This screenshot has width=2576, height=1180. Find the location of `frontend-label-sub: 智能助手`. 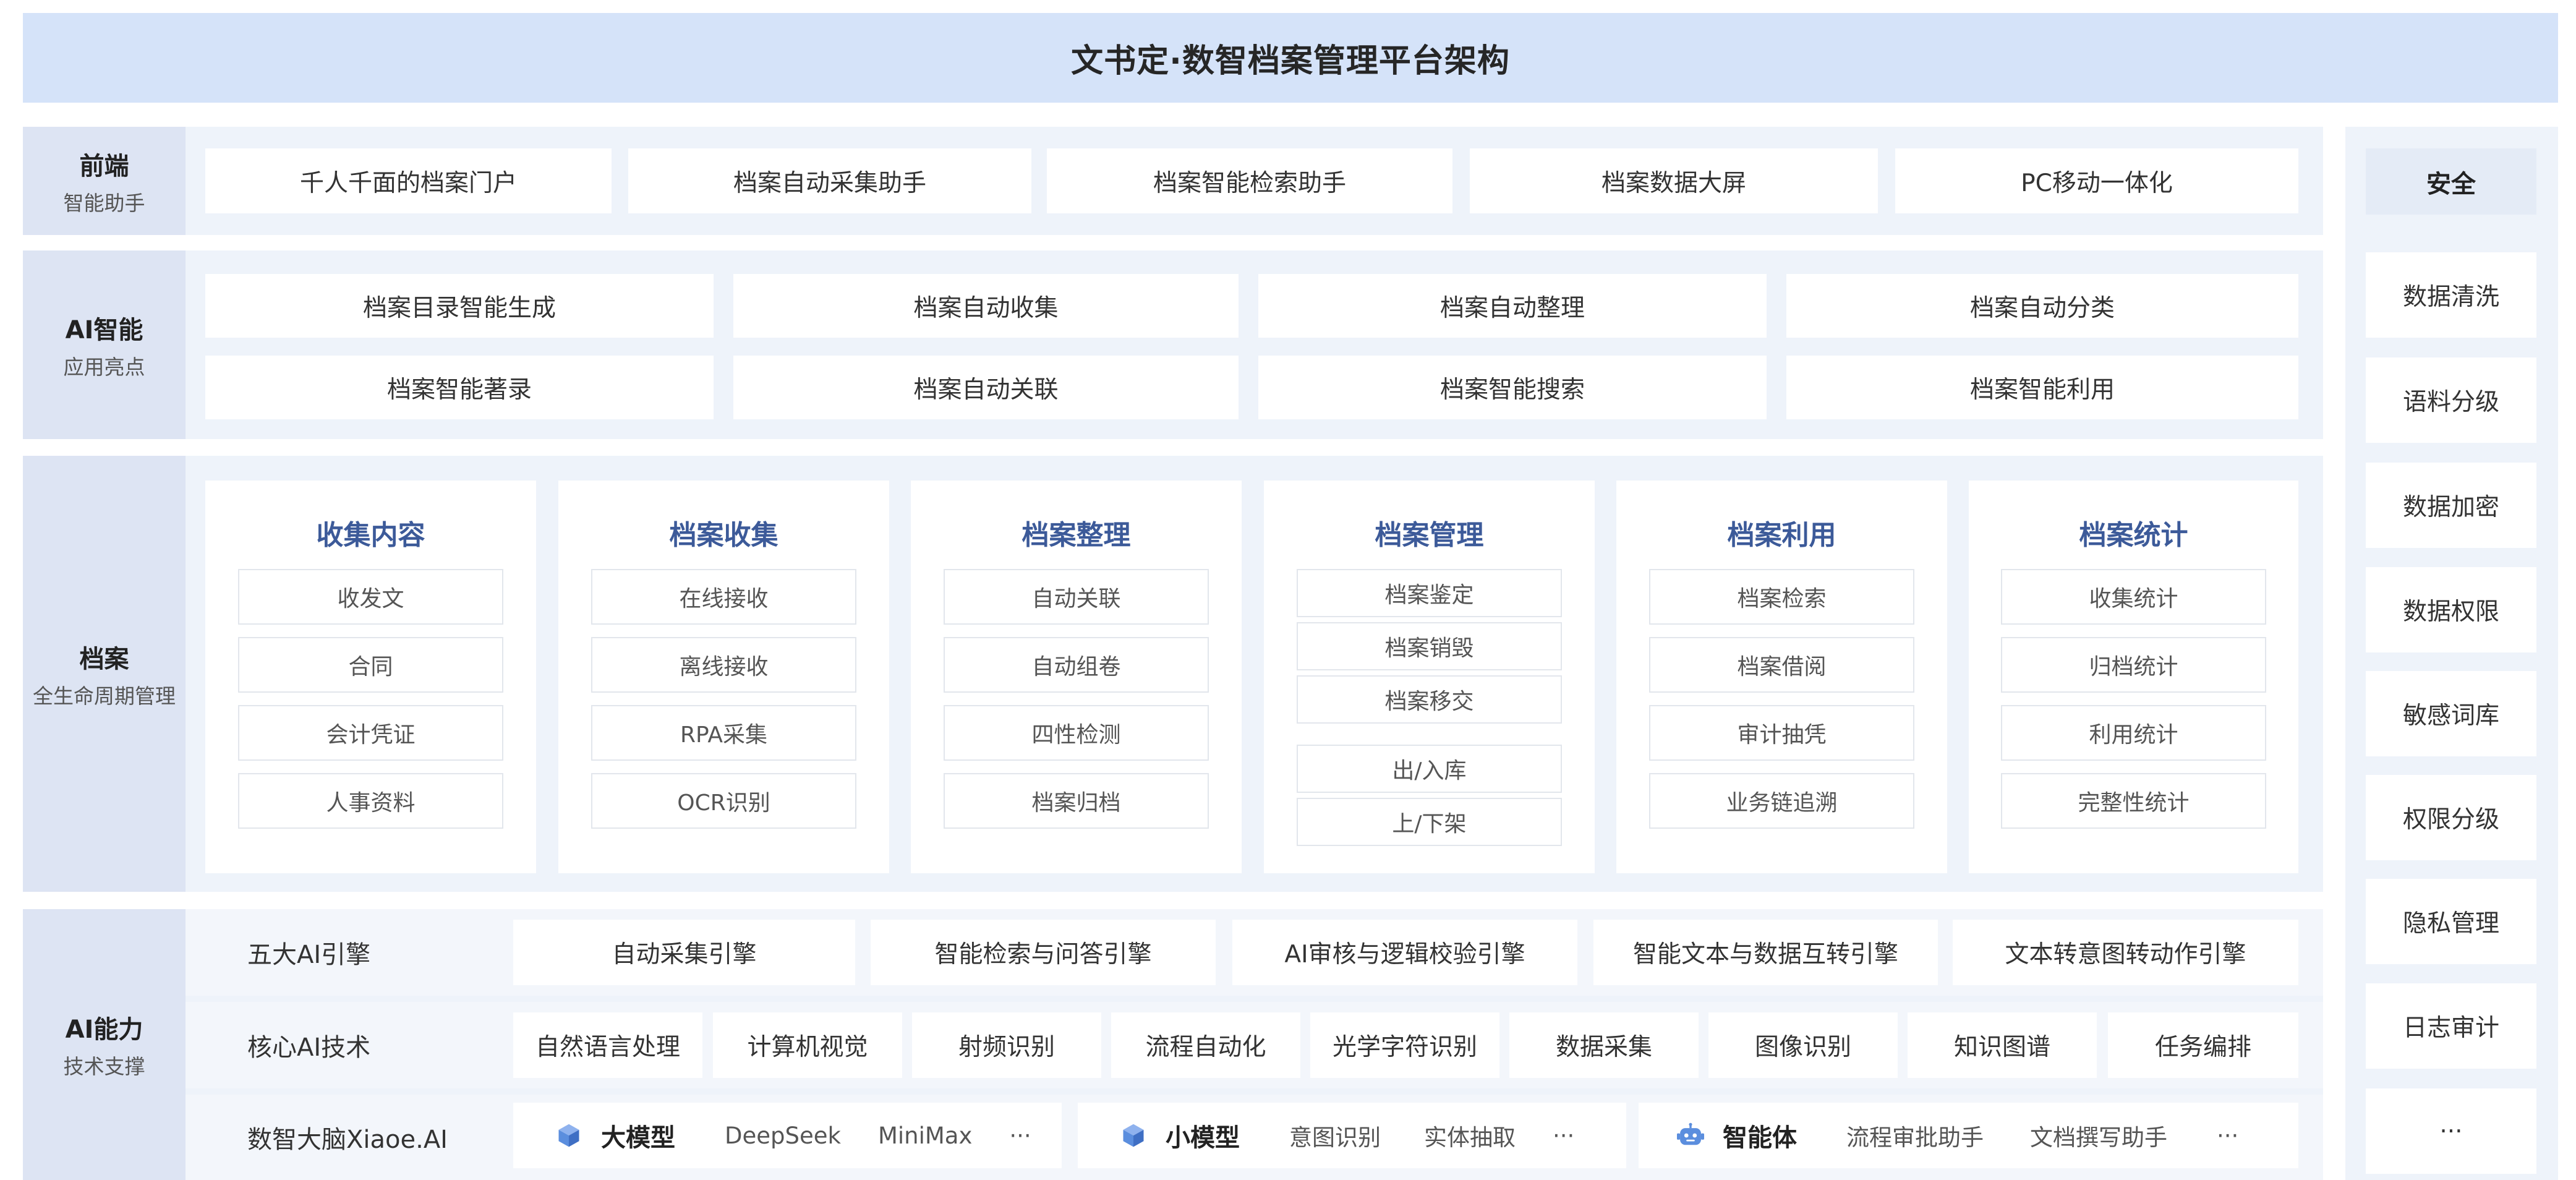

frontend-label-sub: 智能助手 is located at coordinates (104, 203).